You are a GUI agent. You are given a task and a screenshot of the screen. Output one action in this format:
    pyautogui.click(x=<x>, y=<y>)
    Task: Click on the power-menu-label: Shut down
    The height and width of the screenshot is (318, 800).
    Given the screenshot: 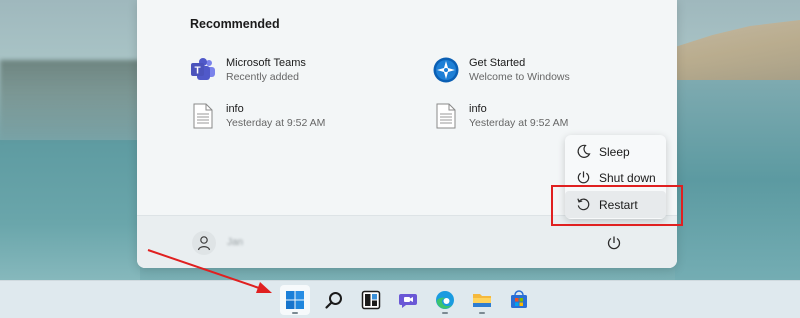 What is the action you would take?
    pyautogui.click(x=627, y=177)
    